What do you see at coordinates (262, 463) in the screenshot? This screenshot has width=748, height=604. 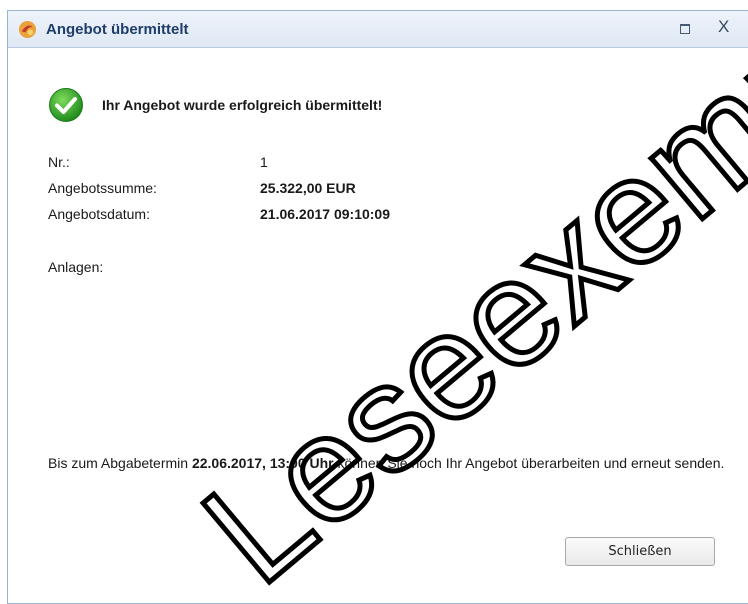 I see `deadline-date: 22.06.2017, 13:00 Uhr` at bounding box center [262, 463].